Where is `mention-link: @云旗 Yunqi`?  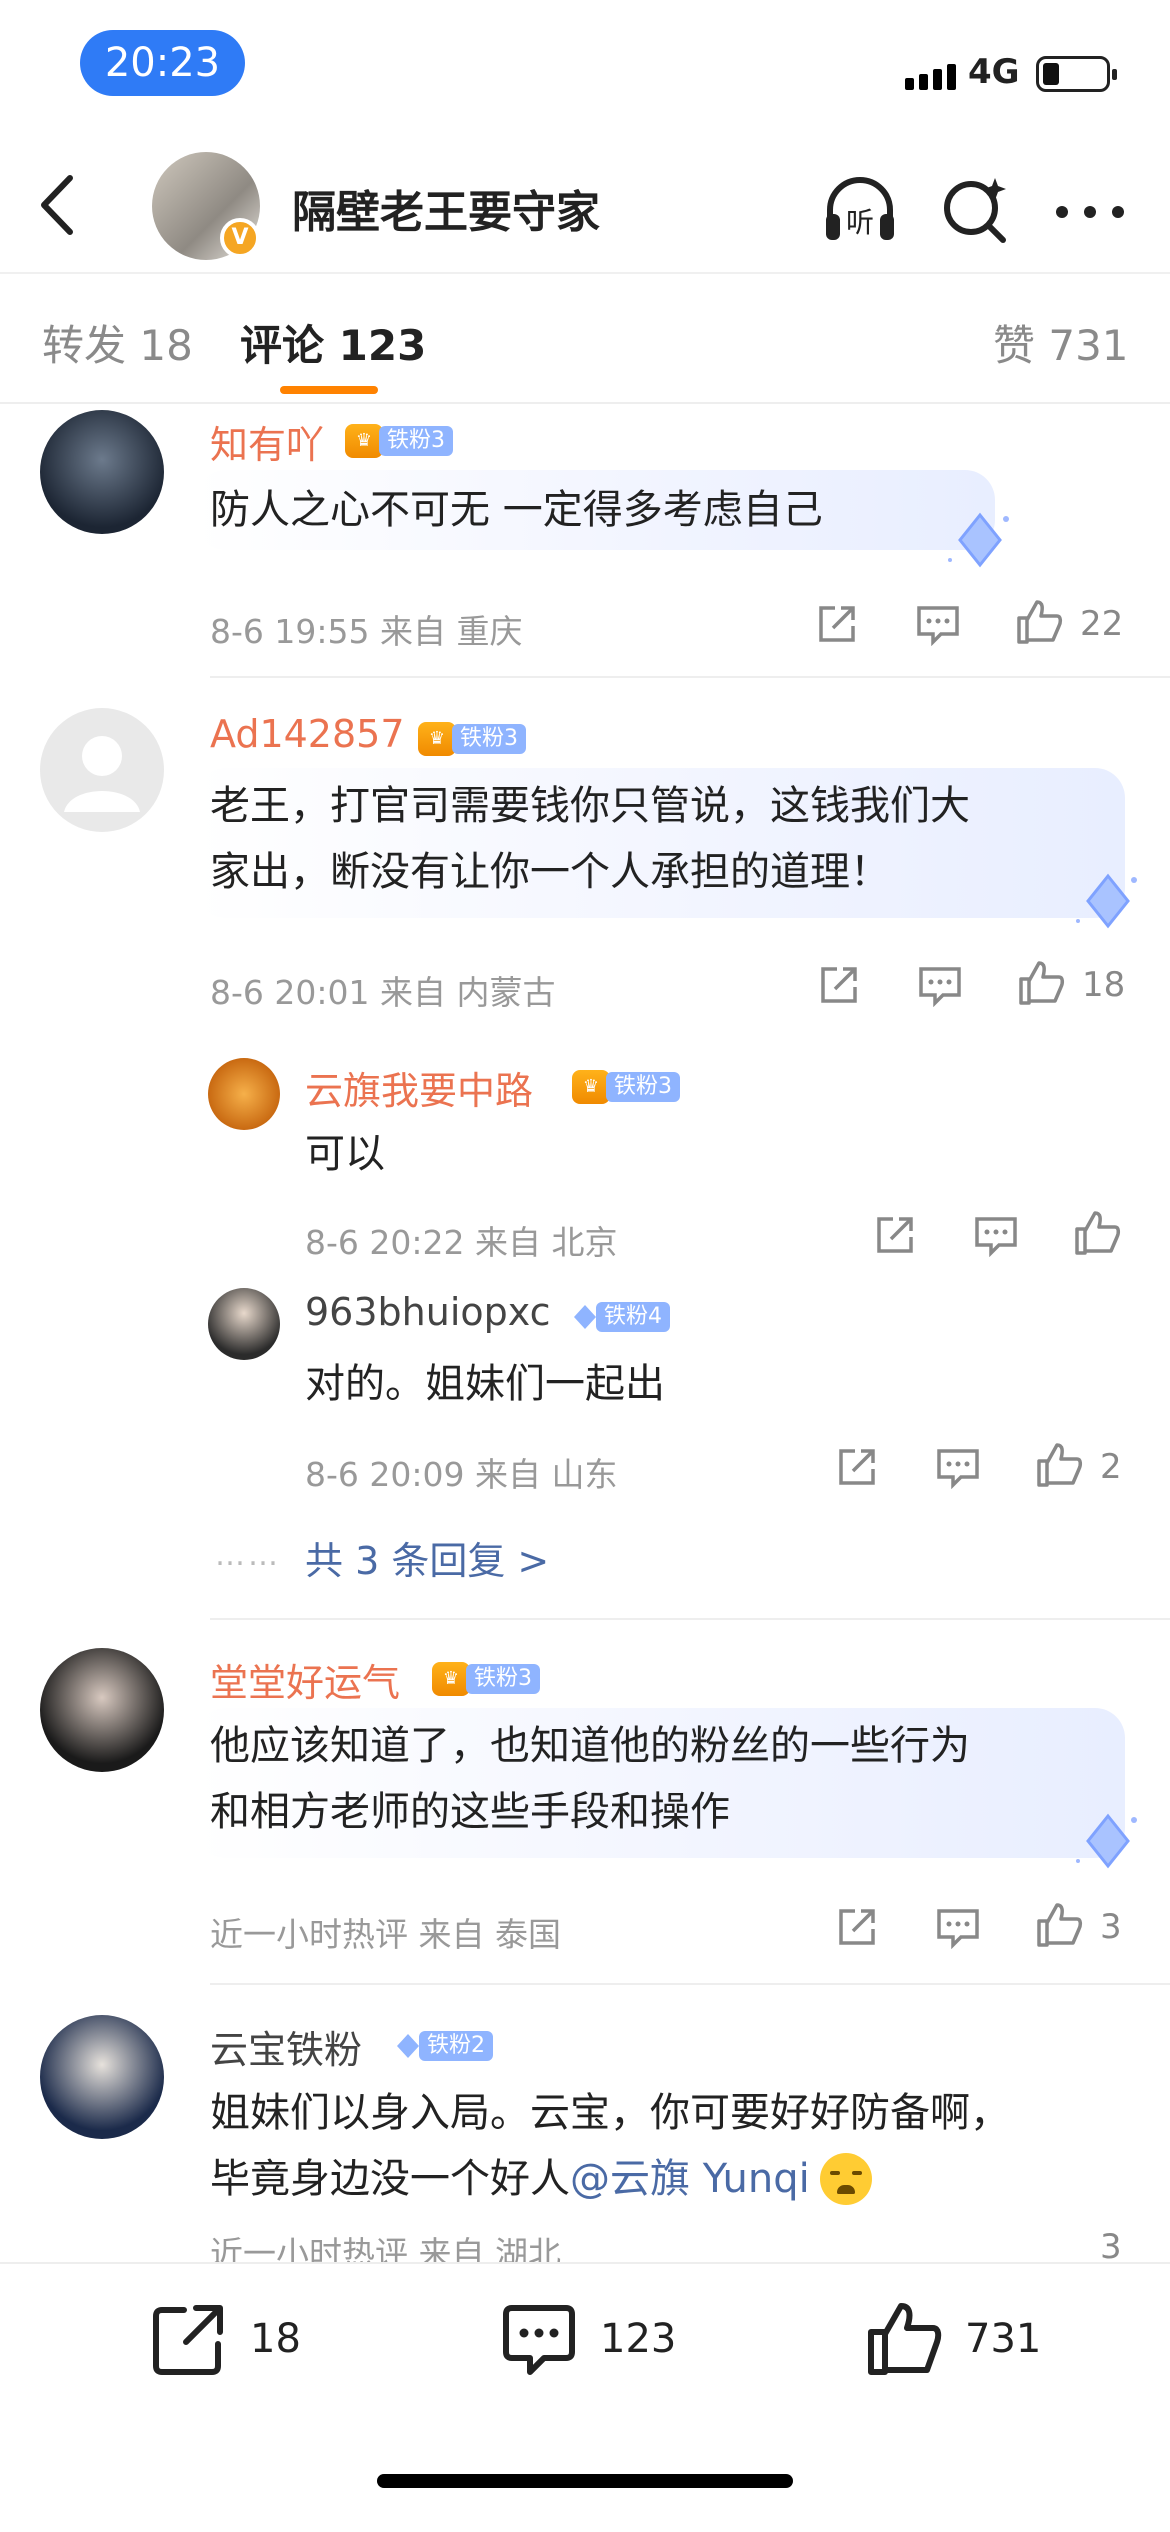 mention-link: @云旗 Yunqi is located at coordinates (690, 2179).